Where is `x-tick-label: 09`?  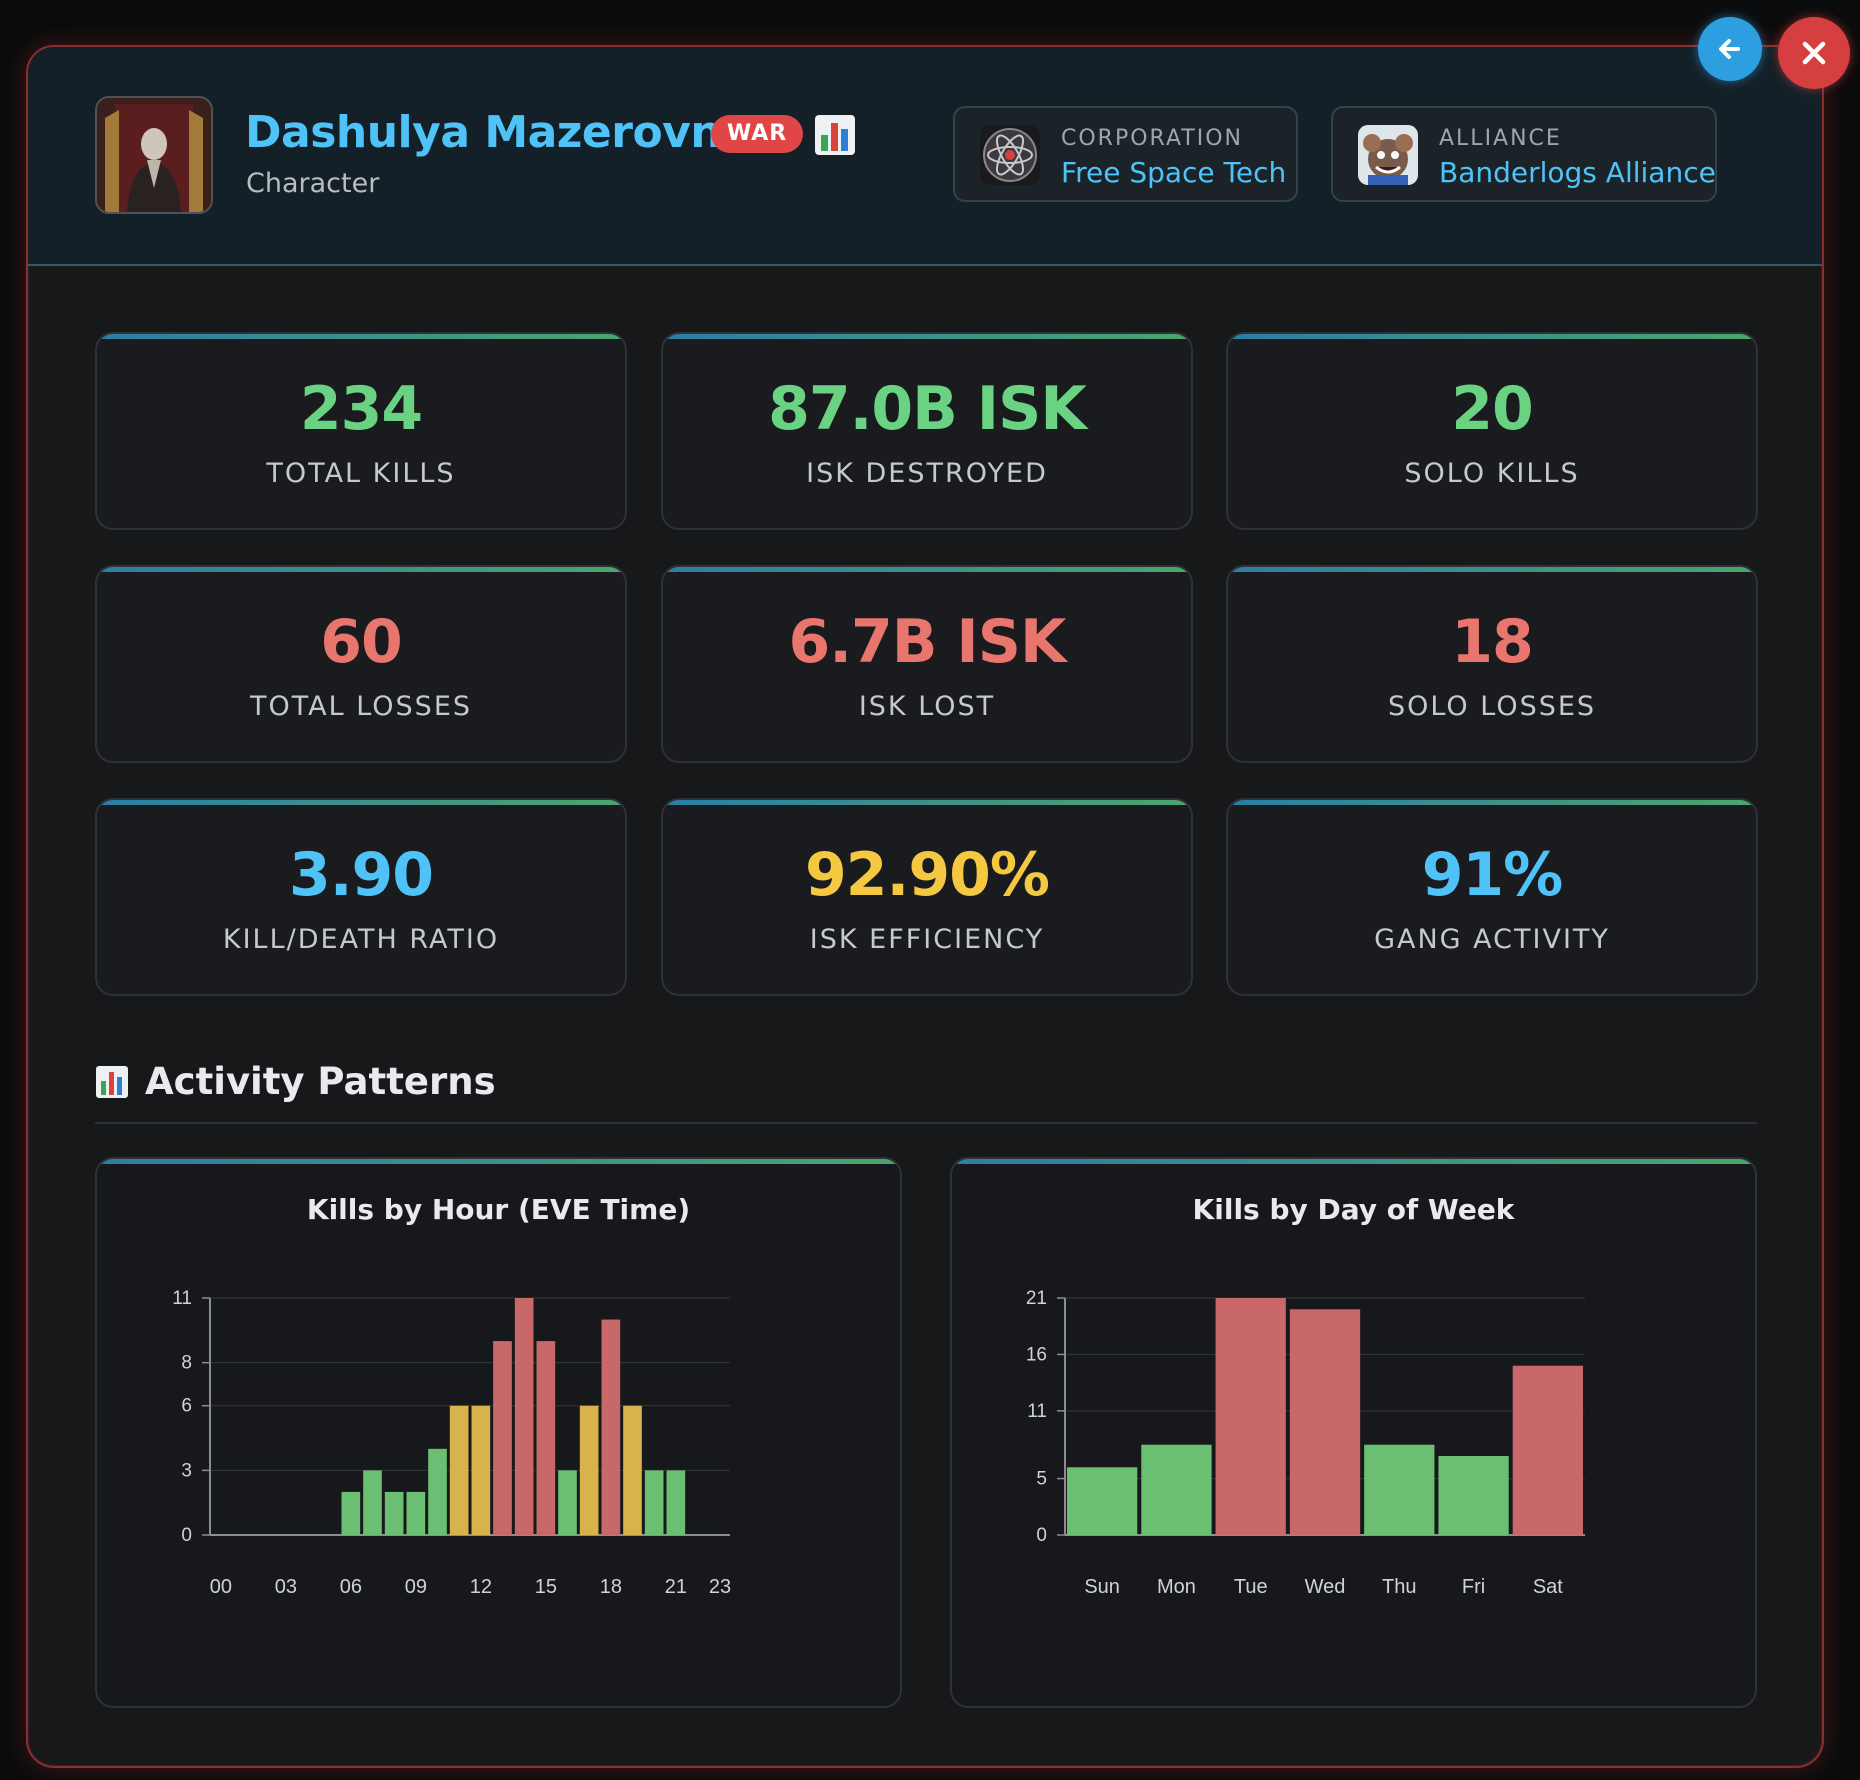
x-tick-label: 09 is located at coordinates (416, 1587).